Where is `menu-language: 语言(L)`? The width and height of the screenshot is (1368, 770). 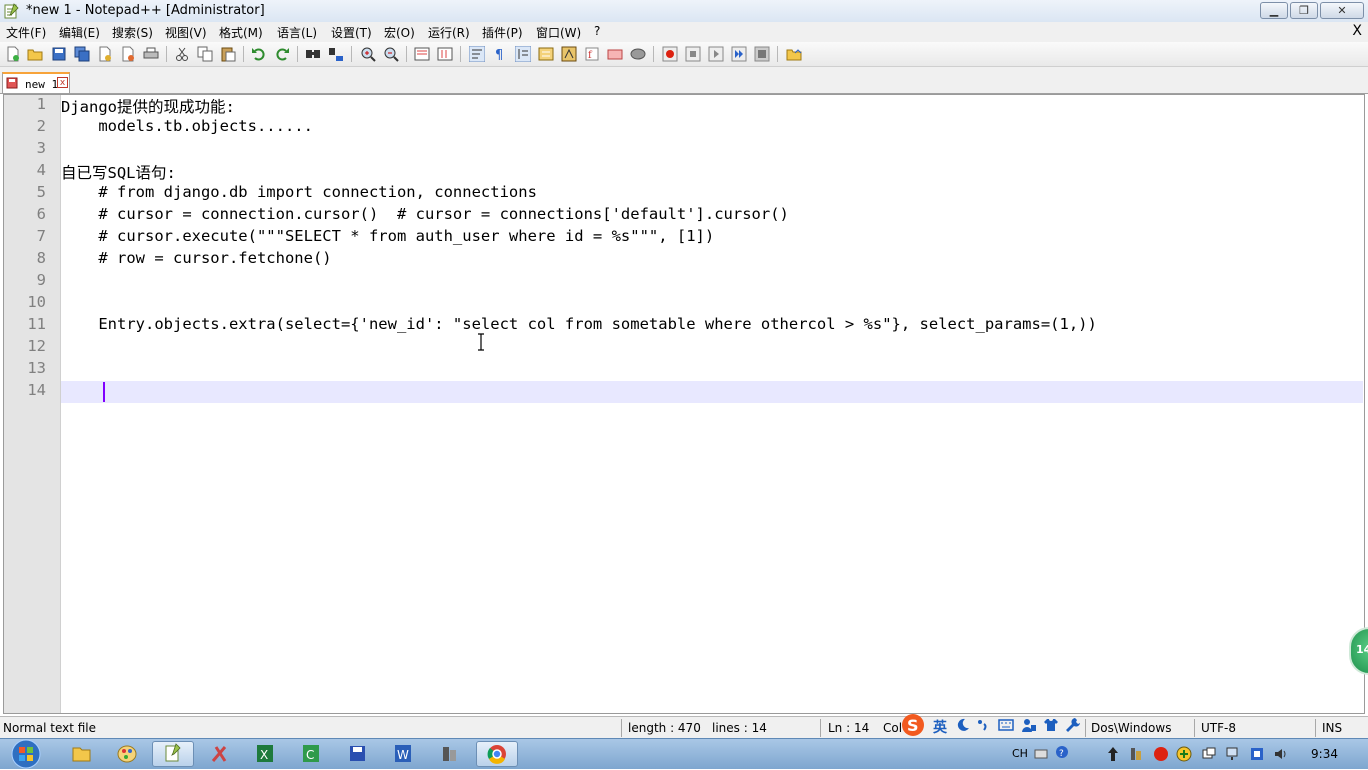 menu-language: 语言(L) is located at coordinates (297, 32).